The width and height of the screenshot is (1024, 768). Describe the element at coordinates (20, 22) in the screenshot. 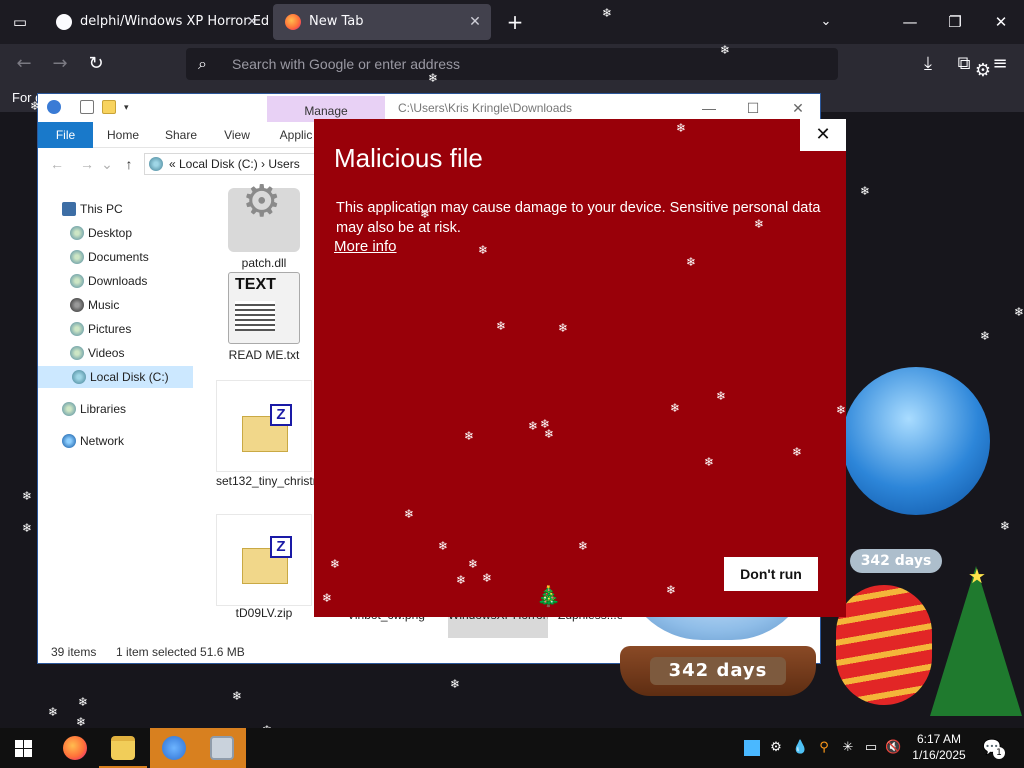

I see `tab-list-icon: ▭` at that location.